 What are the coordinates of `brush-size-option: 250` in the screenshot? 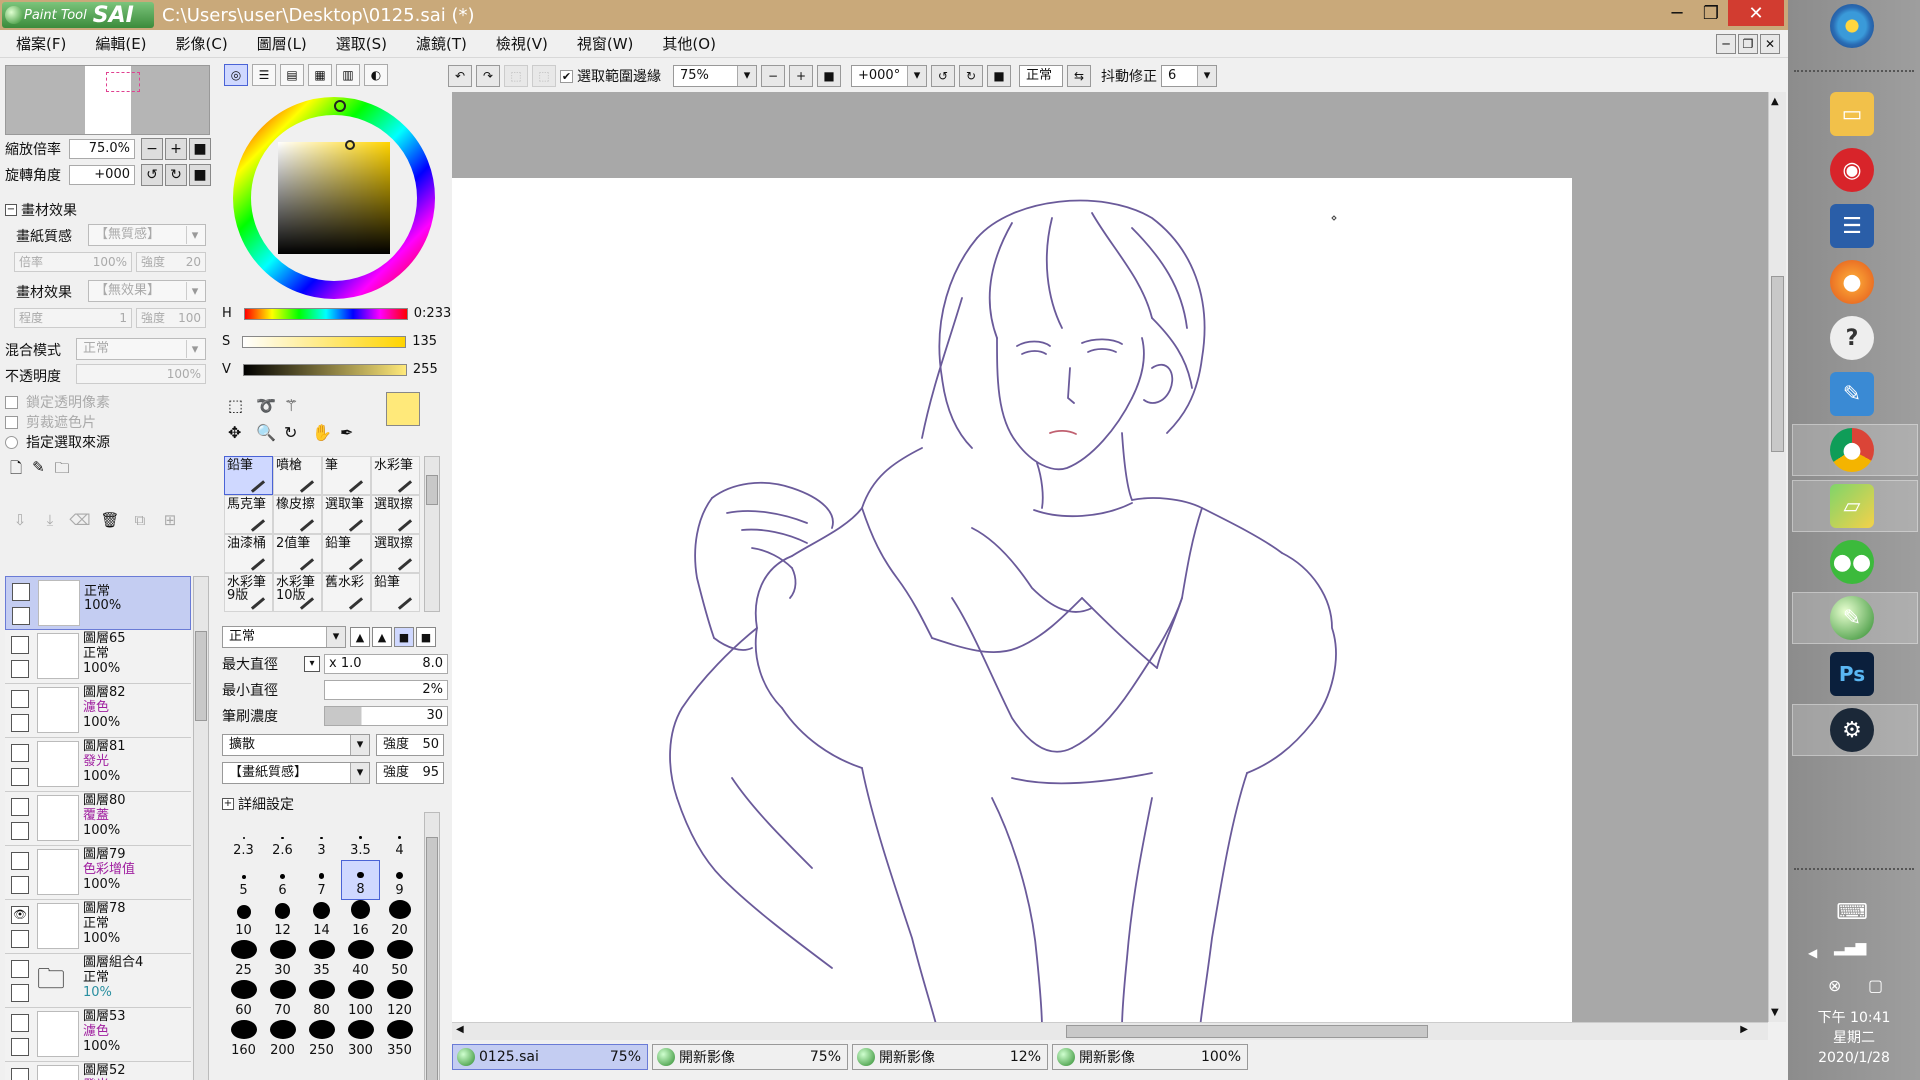 It's located at (321, 1040).